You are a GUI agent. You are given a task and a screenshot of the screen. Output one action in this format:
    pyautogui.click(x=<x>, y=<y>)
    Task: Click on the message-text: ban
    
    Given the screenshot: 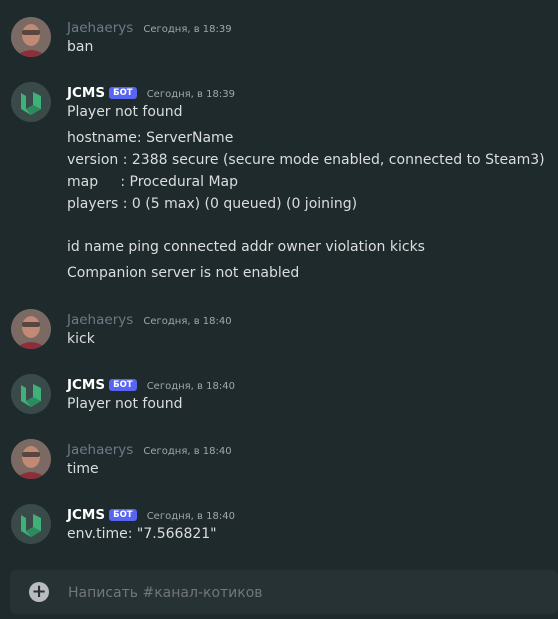 What is the action you would take?
    pyautogui.click(x=80, y=47)
    